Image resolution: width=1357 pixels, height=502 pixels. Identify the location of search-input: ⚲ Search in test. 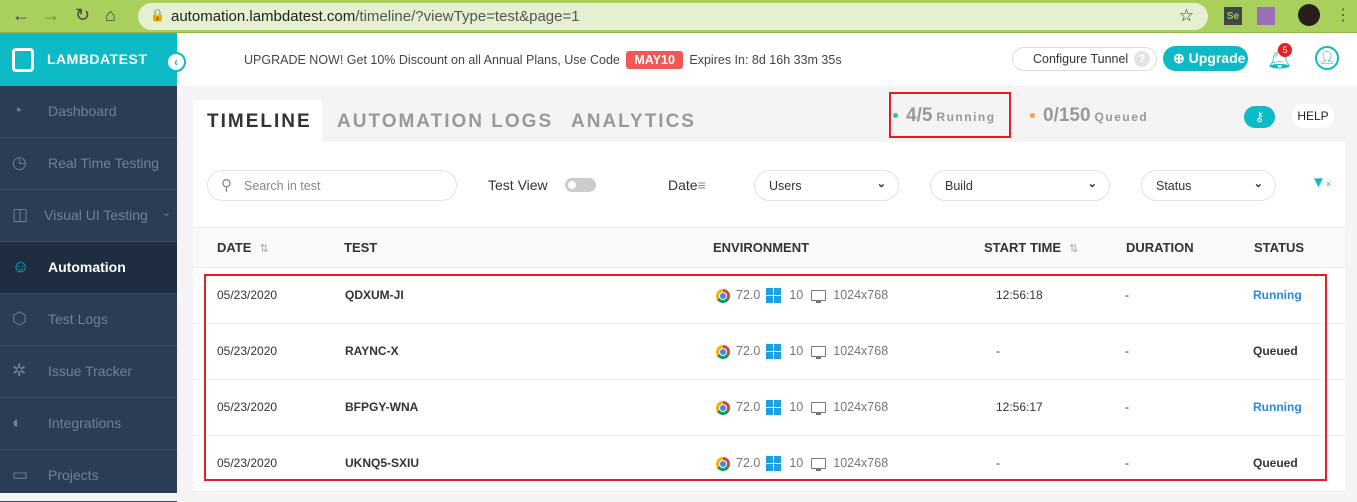
(332, 185).